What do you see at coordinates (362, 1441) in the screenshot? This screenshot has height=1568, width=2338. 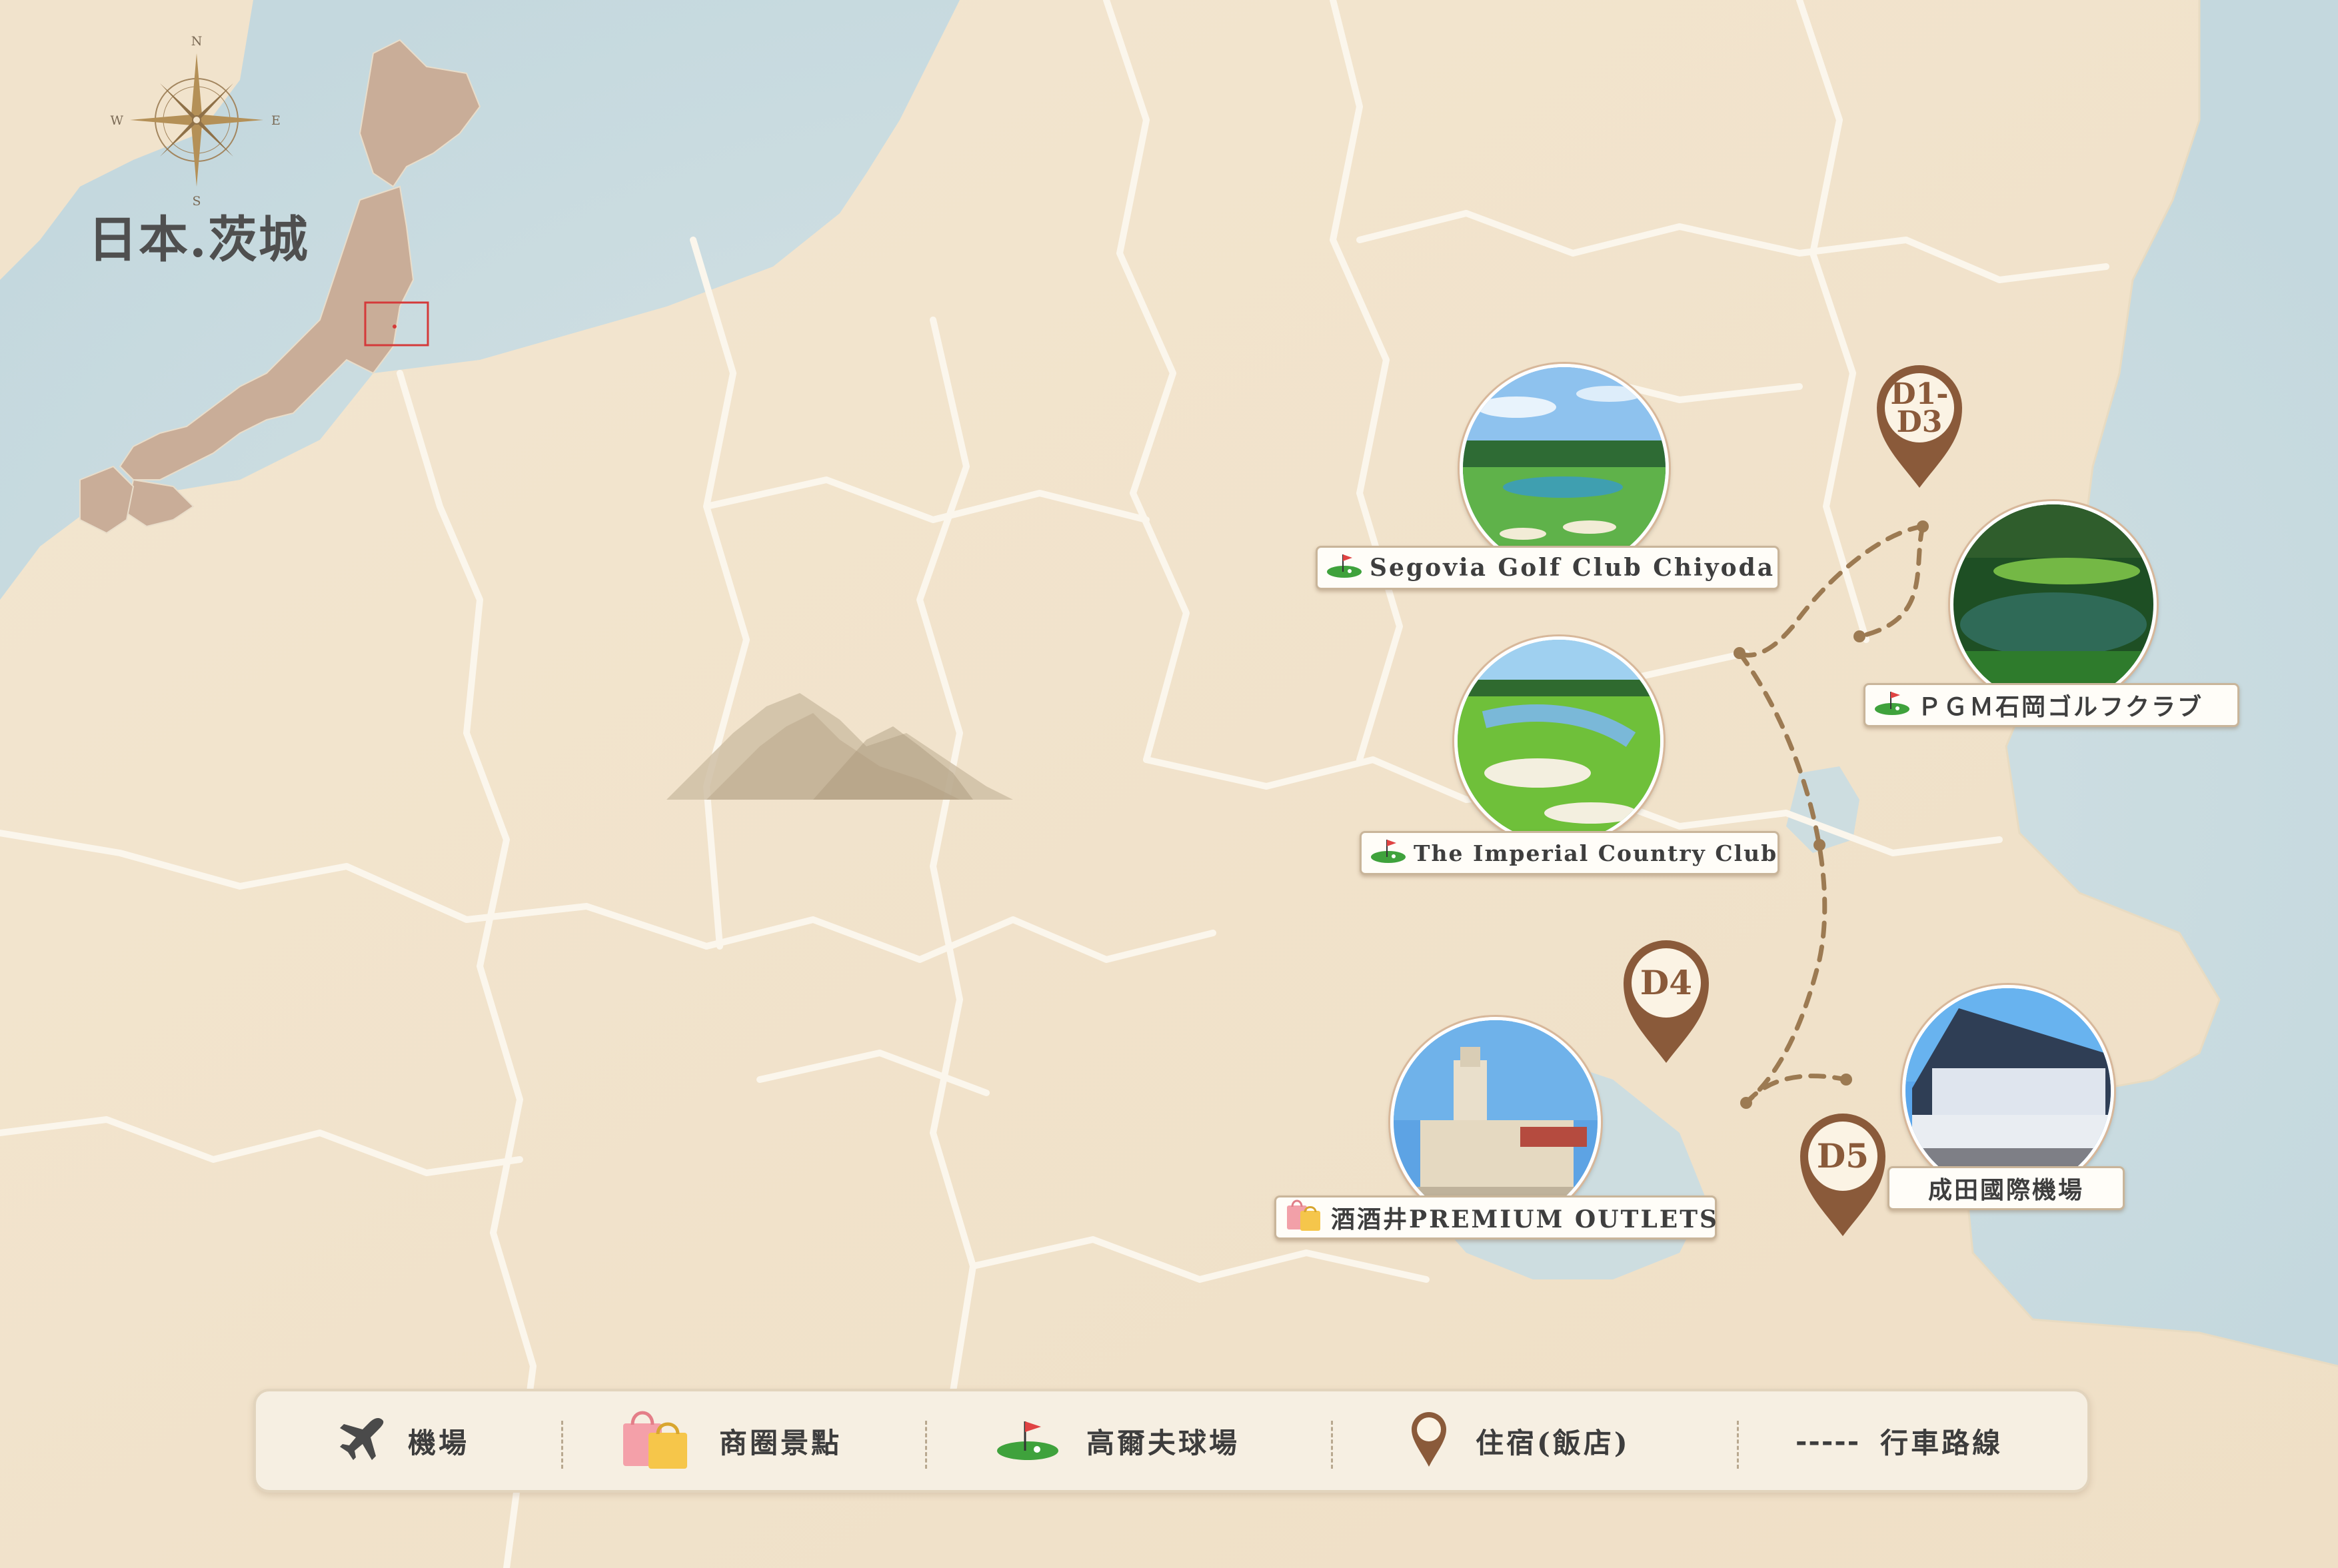 I see `airplane-icon` at bounding box center [362, 1441].